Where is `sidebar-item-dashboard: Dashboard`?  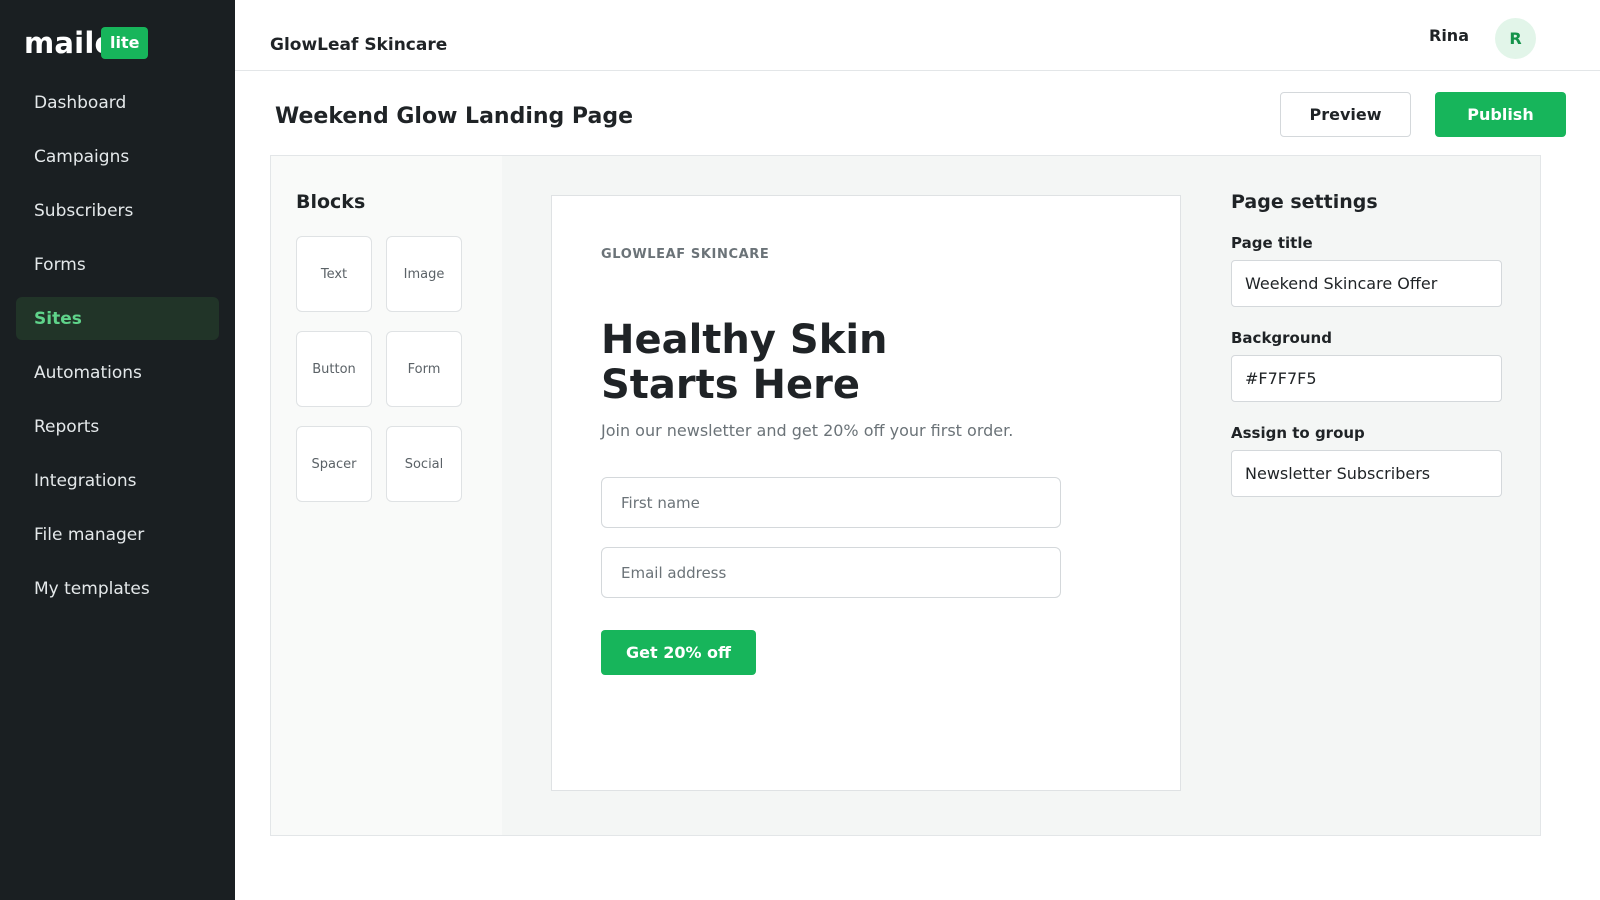
sidebar-item-dashboard: Dashboard is located at coordinates (117, 102).